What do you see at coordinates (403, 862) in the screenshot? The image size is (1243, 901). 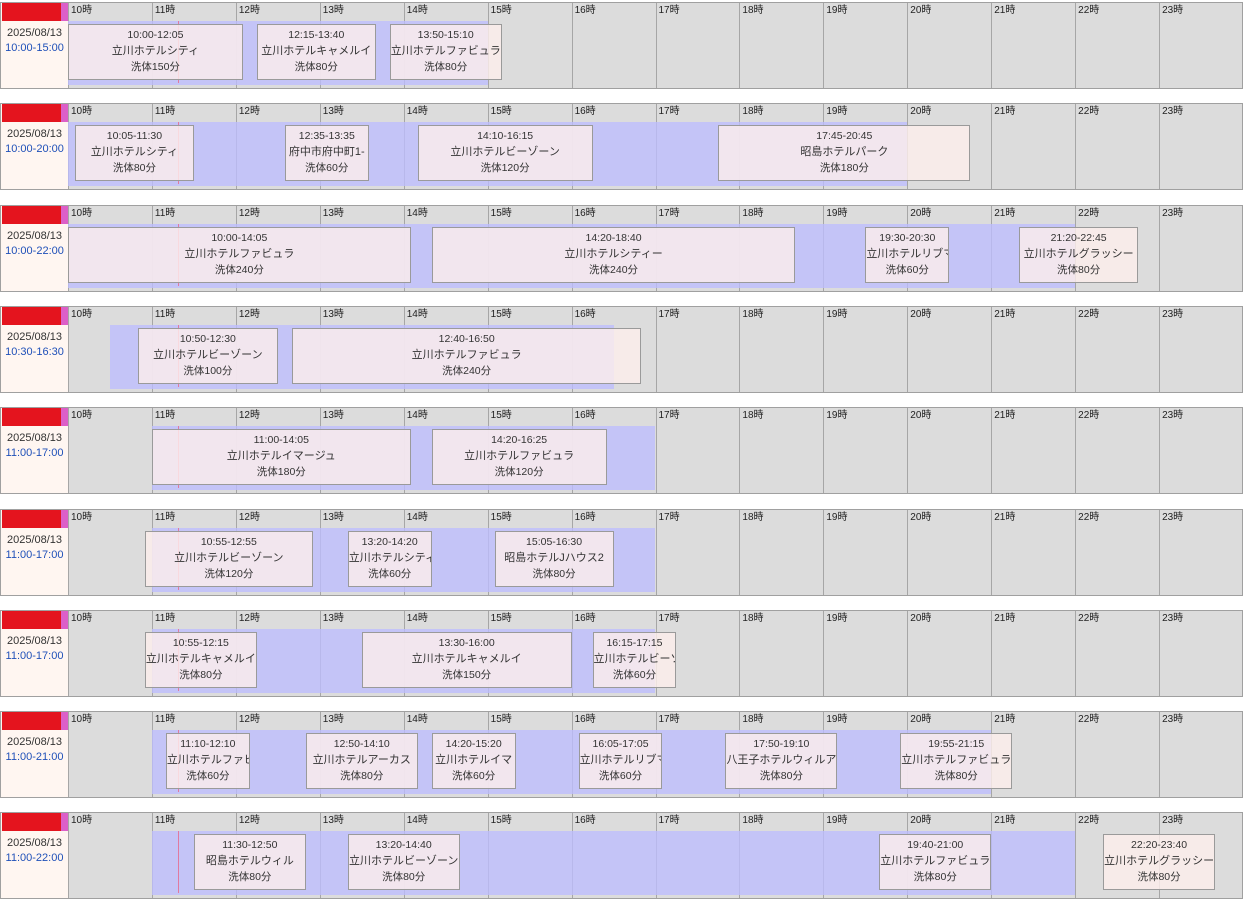 I see `booking-block: 13:20-14:40 立川ホテルビーゾーン 洗体80分` at bounding box center [403, 862].